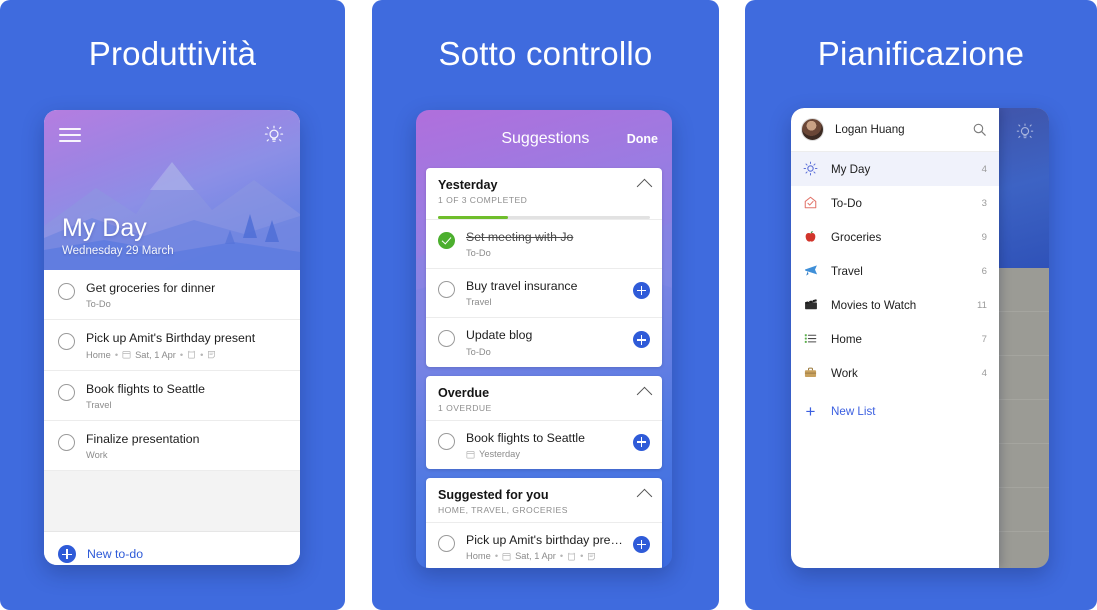 The image size is (1097, 610). I want to click on suggestion-row: Set meeting with Jo To-Do, so click(544, 243).